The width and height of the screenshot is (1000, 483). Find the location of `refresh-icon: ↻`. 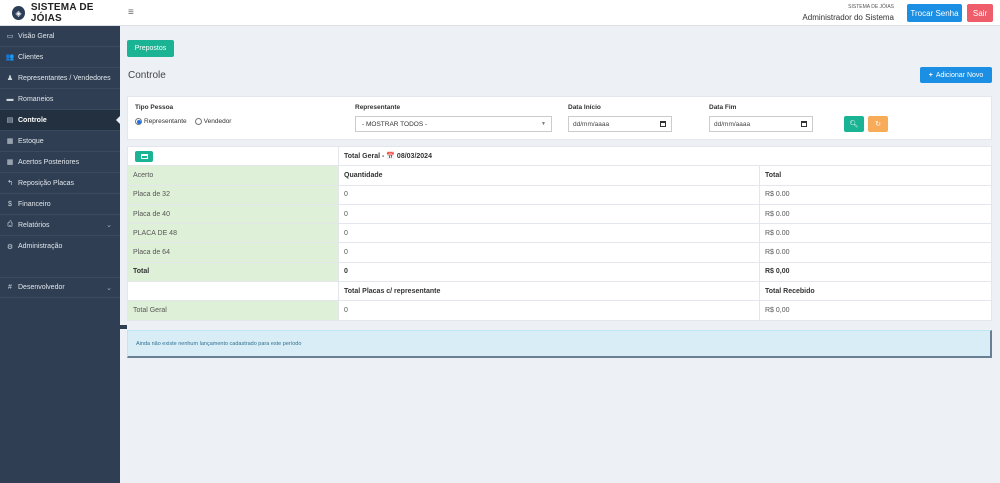

refresh-icon: ↻ is located at coordinates (878, 124).